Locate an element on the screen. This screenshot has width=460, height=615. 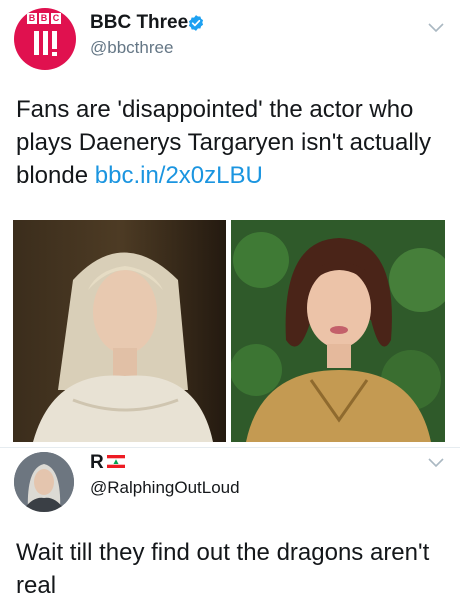
verified-badge-icon is located at coordinates (196, 23).